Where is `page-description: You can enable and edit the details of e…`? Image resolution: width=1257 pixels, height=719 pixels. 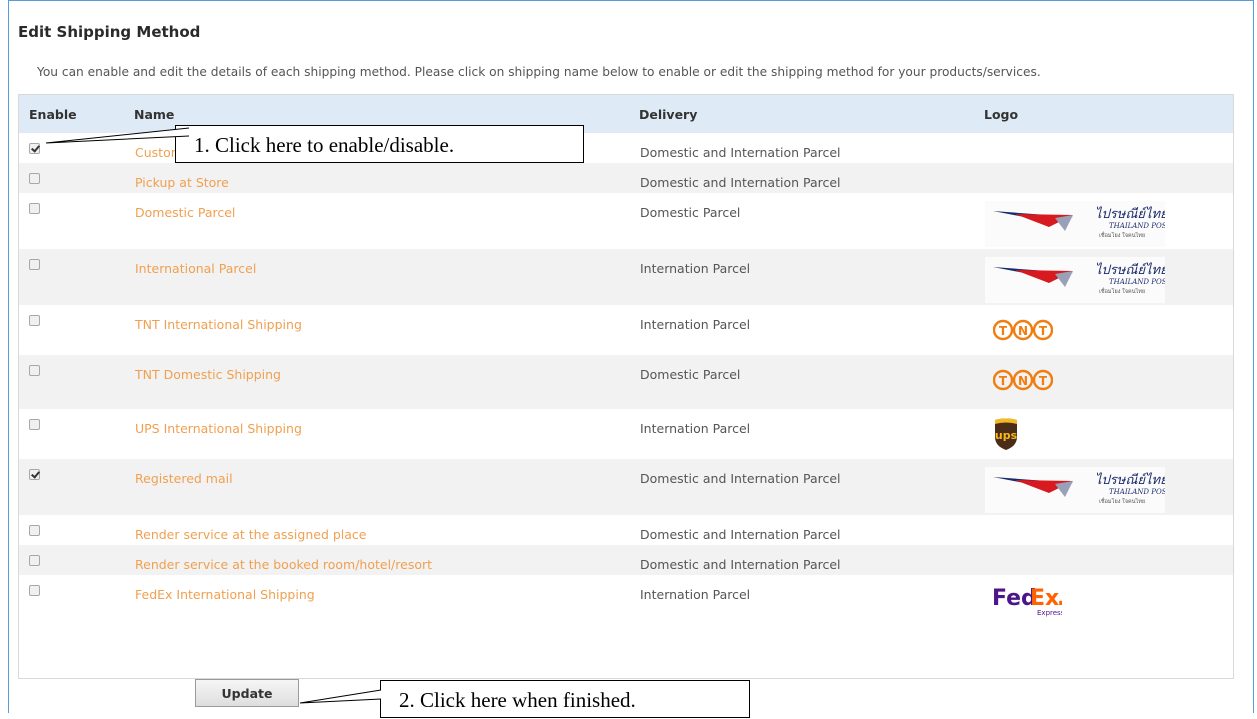 page-description: You can enable and edit the details of e… is located at coordinates (539, 72).